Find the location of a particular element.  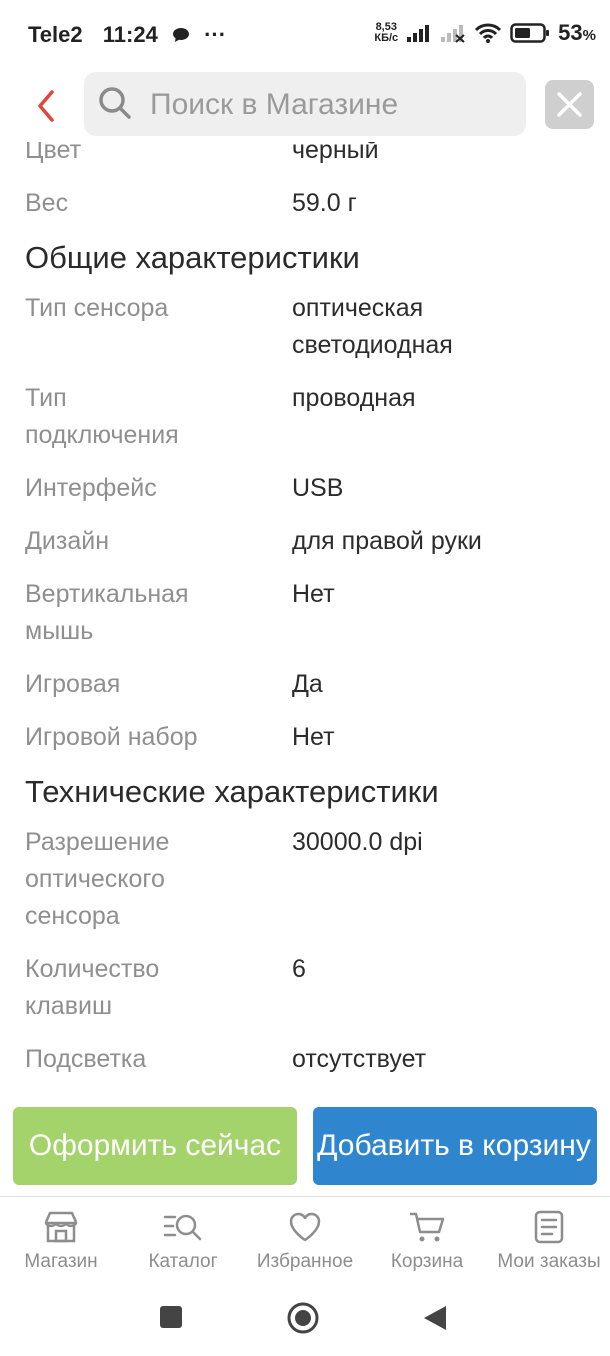

tab-favorites: Избранное is located at coordinates (305, 1243).